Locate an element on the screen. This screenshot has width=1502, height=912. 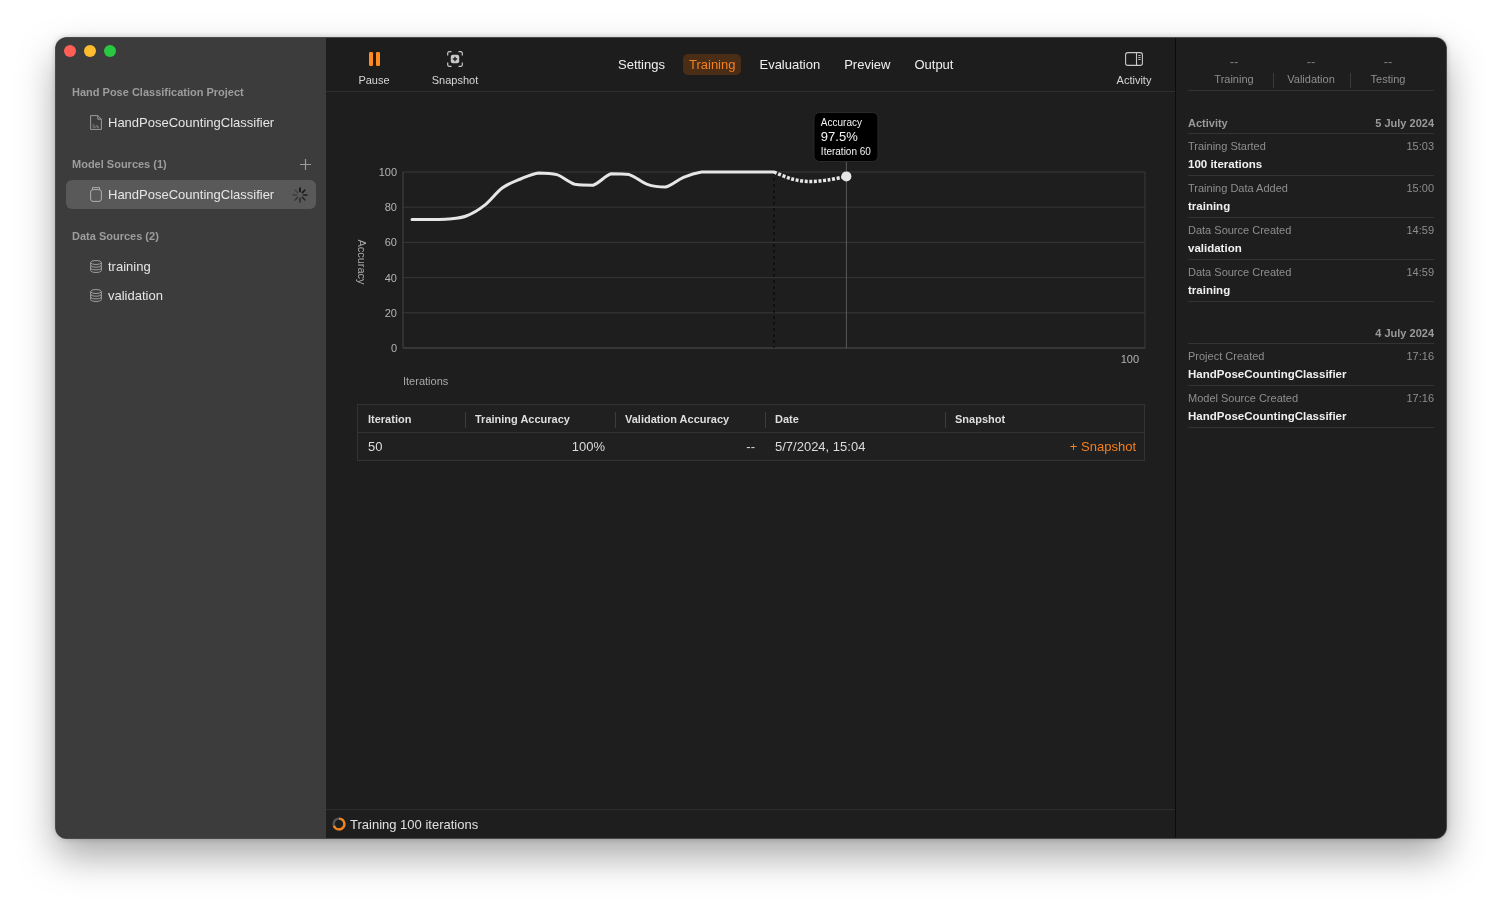
group-date: 5 July 2024 is located at coordinates (1404, 123).